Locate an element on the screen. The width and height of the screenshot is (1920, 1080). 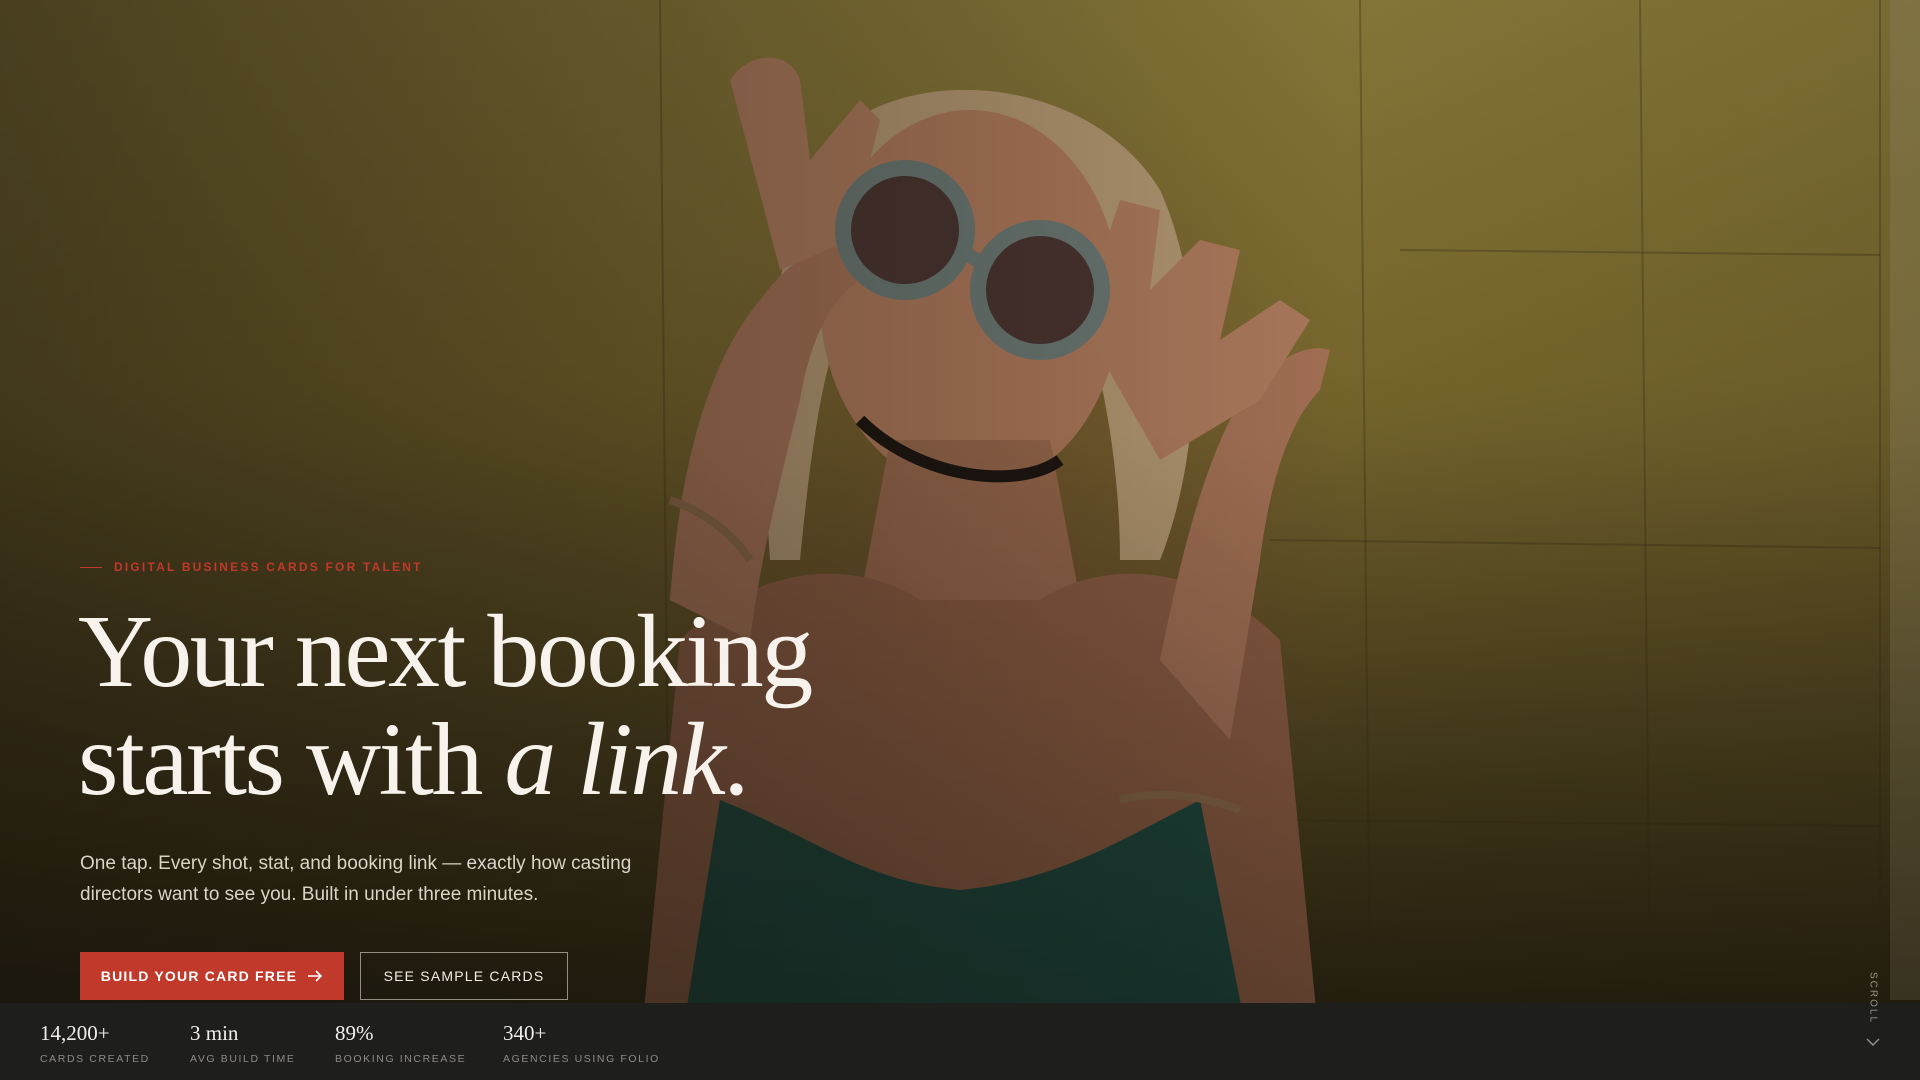
build-card-button: BUILD YOUR CARD FREE is located at coordinates (212, 976).